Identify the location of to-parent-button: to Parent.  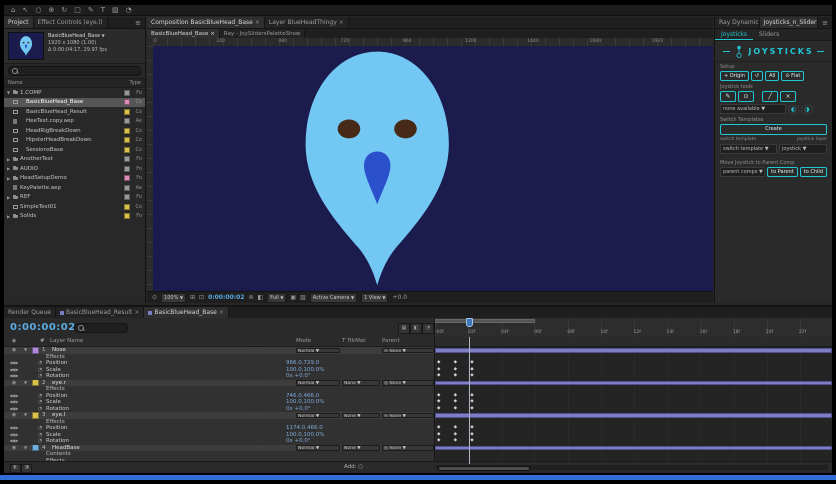
(782, 172).